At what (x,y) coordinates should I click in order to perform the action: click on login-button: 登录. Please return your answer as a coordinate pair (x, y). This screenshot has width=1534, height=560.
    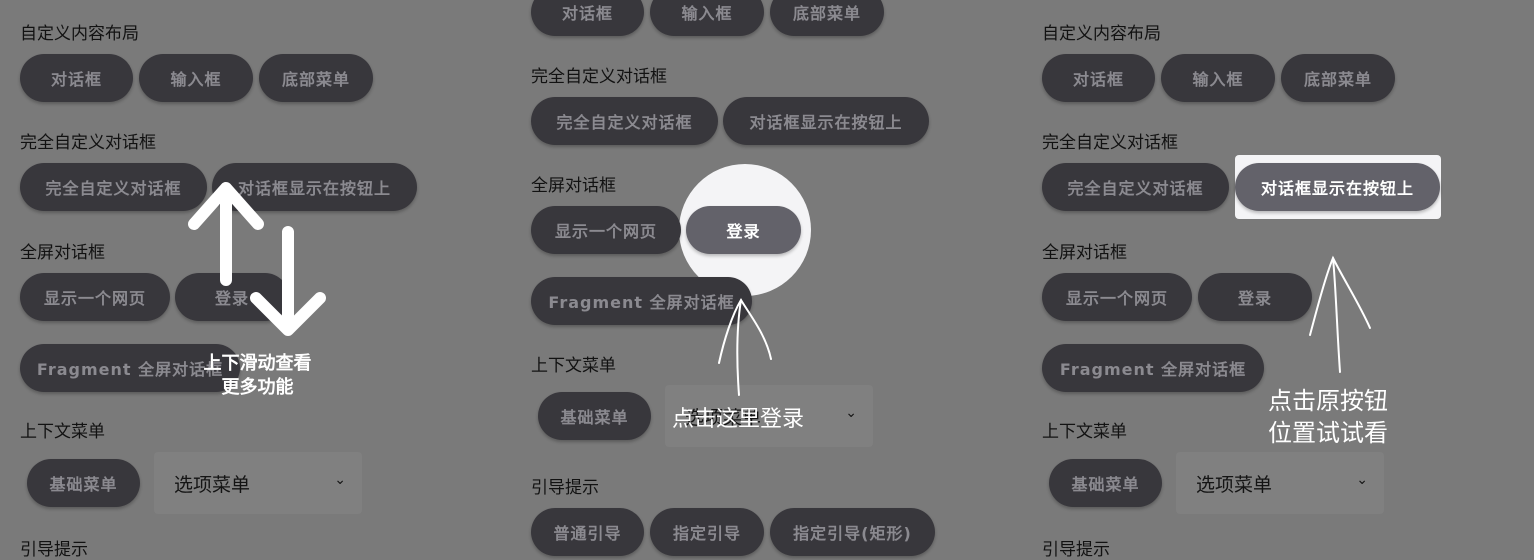
    Looking at the image, I should click on (1255, 297).